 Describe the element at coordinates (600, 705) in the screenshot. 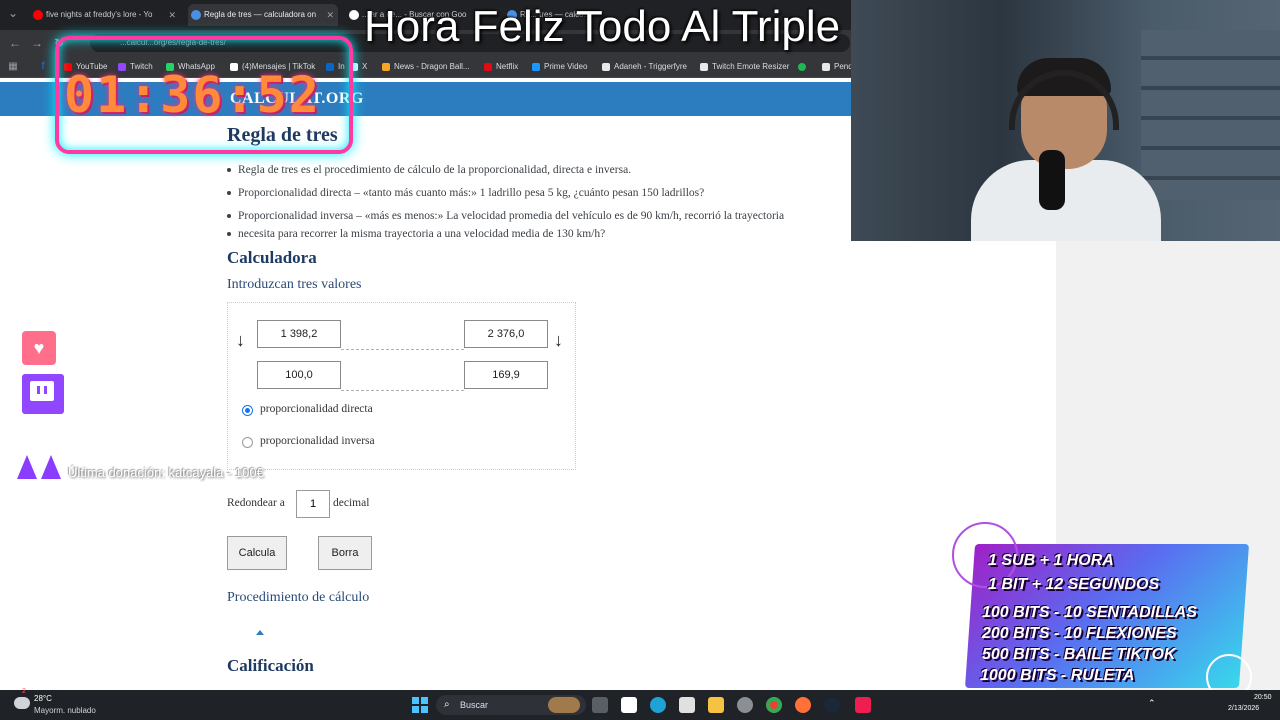

I see `task-view-icon` at that location.